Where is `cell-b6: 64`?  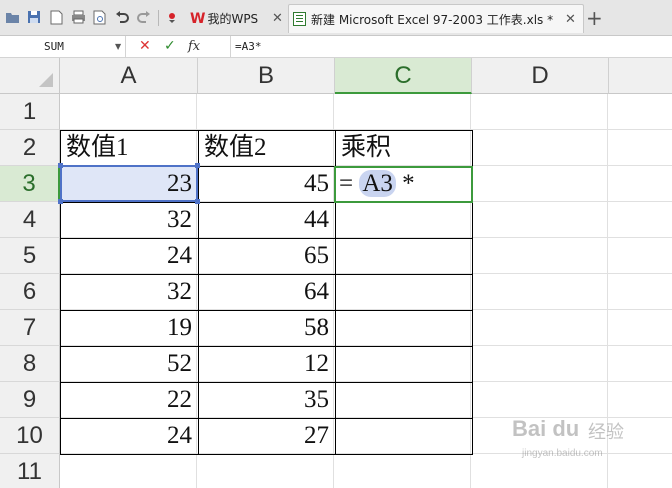 cell-b6: 64 is located at coordinates (267, 292).